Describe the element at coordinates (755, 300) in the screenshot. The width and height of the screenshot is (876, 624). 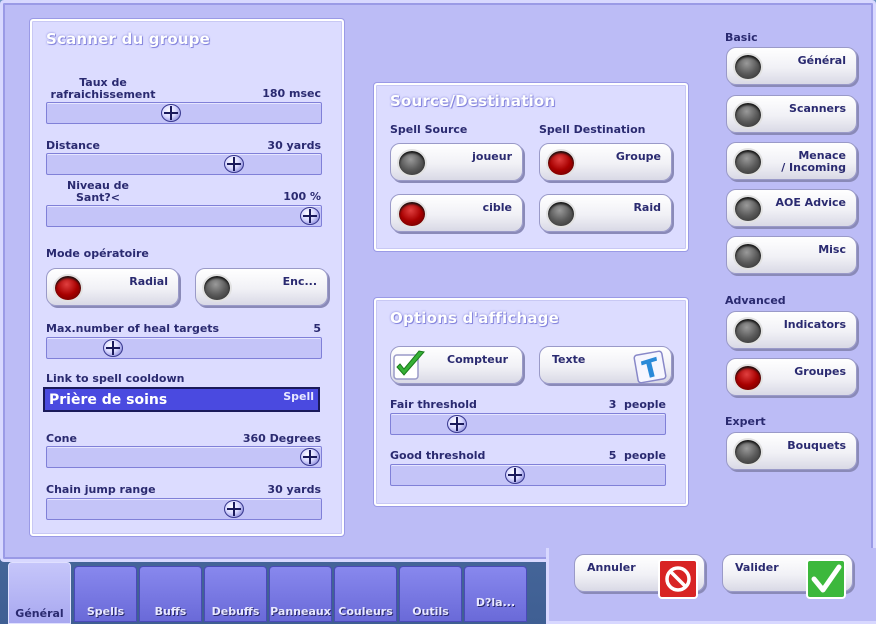
I see `advanced-section-label: Advanced` at that location.